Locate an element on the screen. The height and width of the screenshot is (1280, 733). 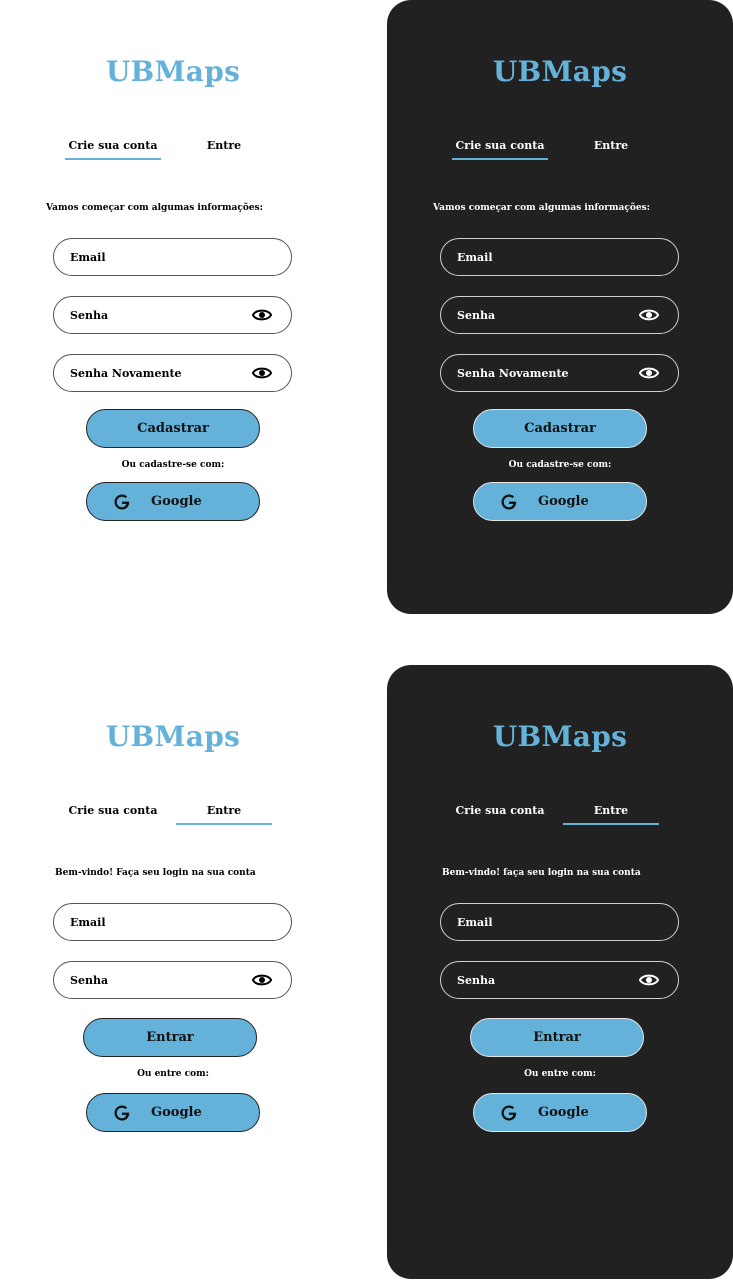
intro-text: Bem-vindo! Faça seu login na sua conta is located at coordinates (155, 873).